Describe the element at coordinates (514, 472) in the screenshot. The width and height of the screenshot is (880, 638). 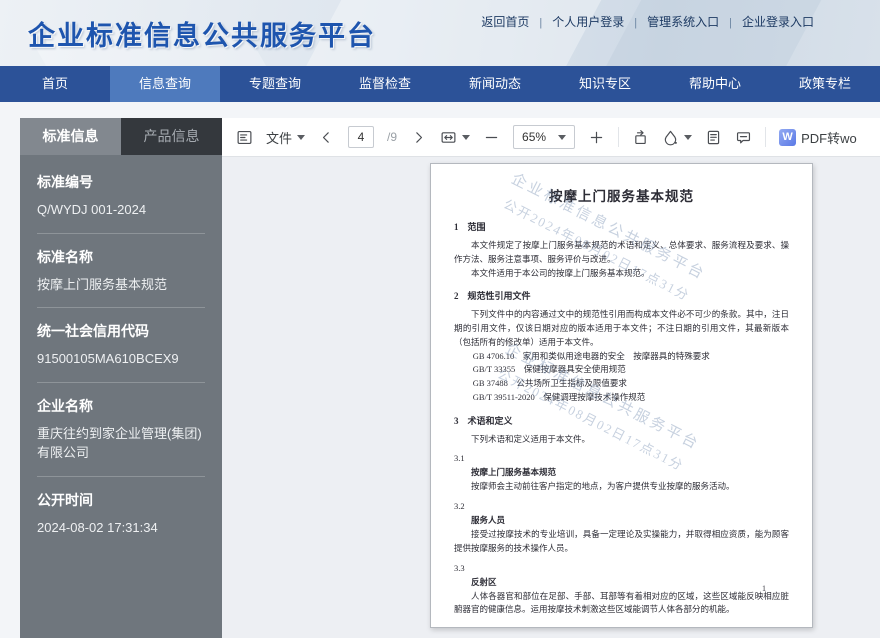
I see `term-heading: 按摩上门服务基本规范` at that location.